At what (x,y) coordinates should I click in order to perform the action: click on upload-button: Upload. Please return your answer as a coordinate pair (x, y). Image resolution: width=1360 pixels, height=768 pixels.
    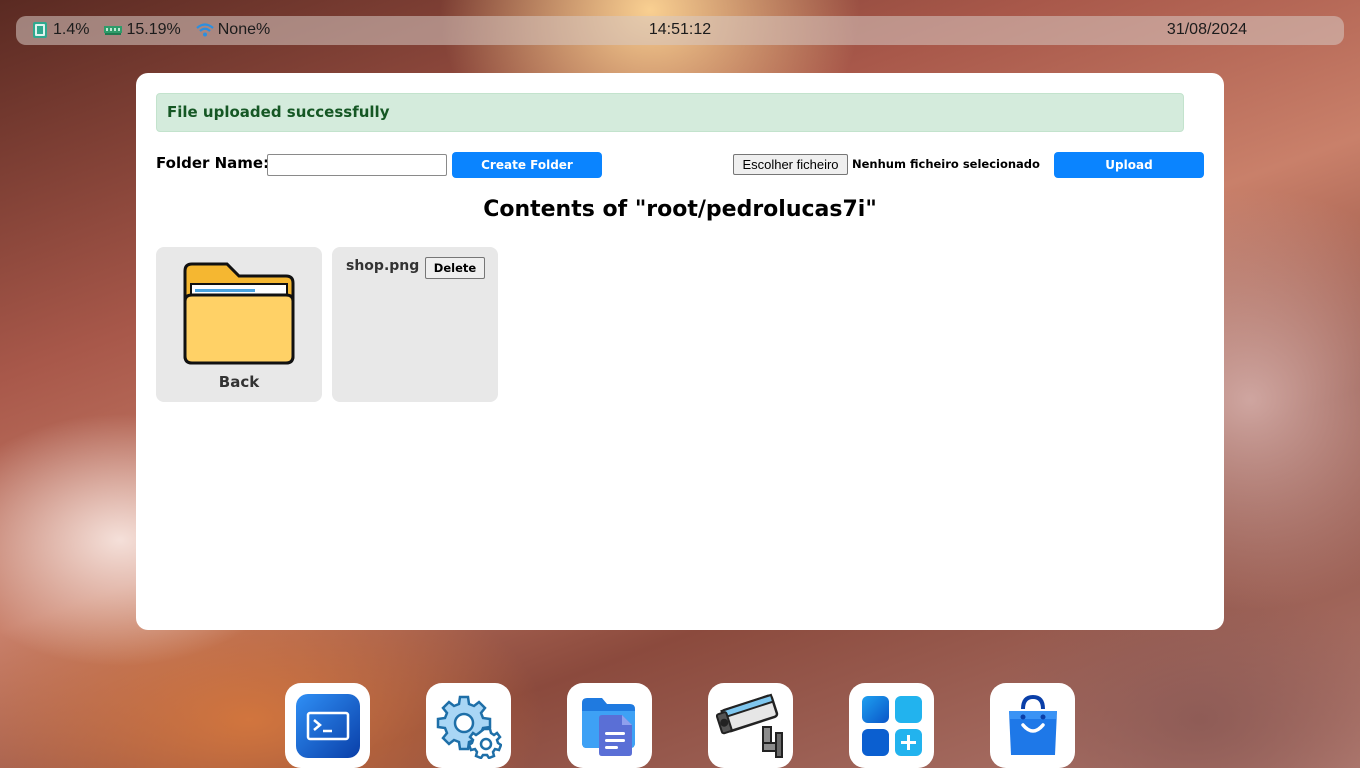
    Looking at the image, I should click on (1129, 165).